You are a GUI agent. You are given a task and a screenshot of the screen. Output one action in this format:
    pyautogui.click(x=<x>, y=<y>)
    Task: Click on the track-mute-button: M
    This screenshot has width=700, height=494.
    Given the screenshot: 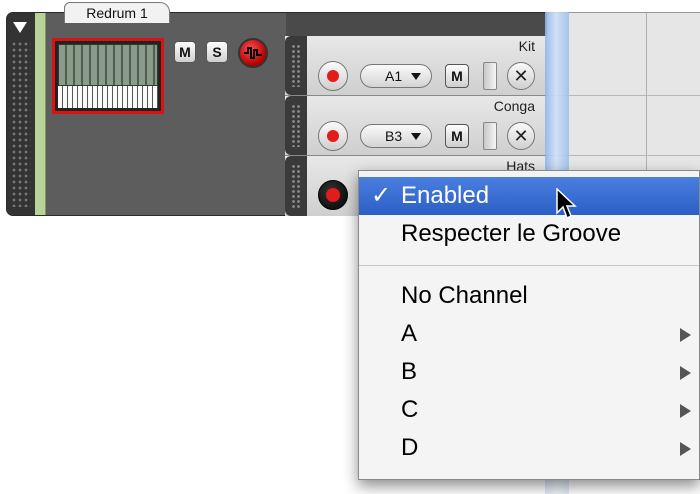 What is the action you would take?
    pyautogui.click(x=185, y=52)
    